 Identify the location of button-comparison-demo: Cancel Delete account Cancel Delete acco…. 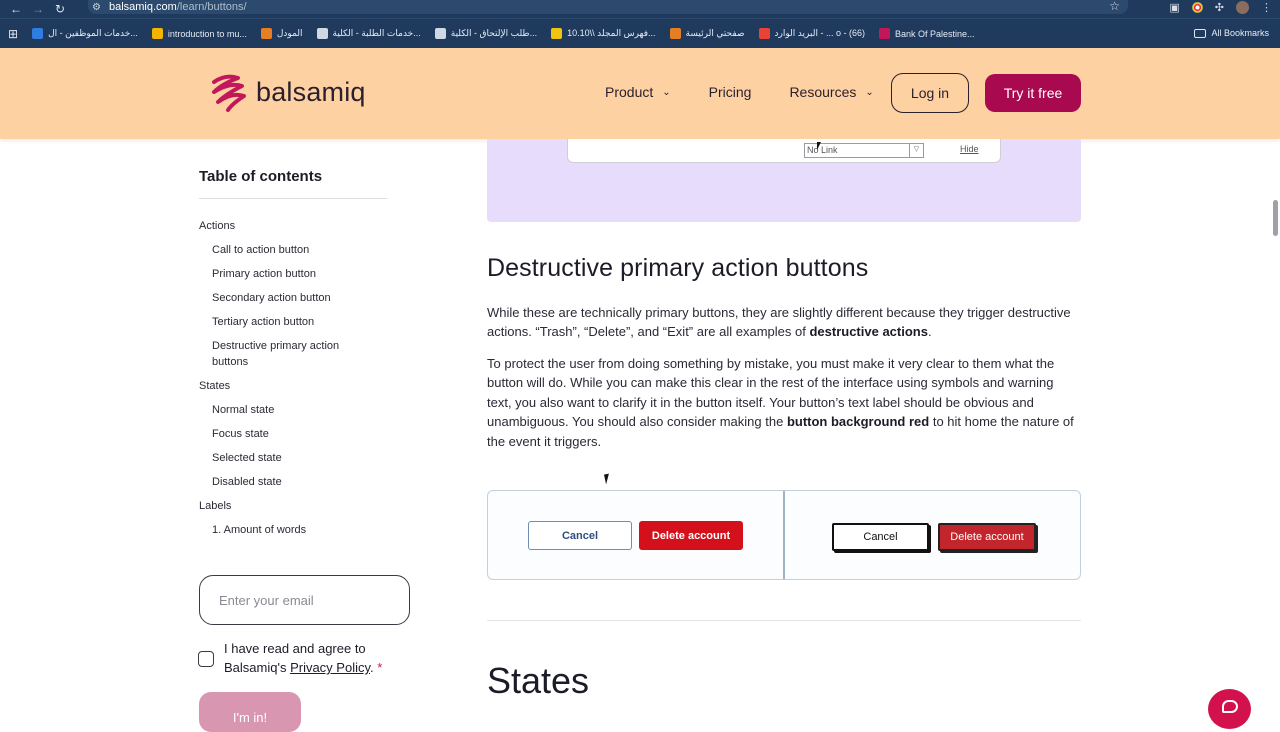
(784, 535).